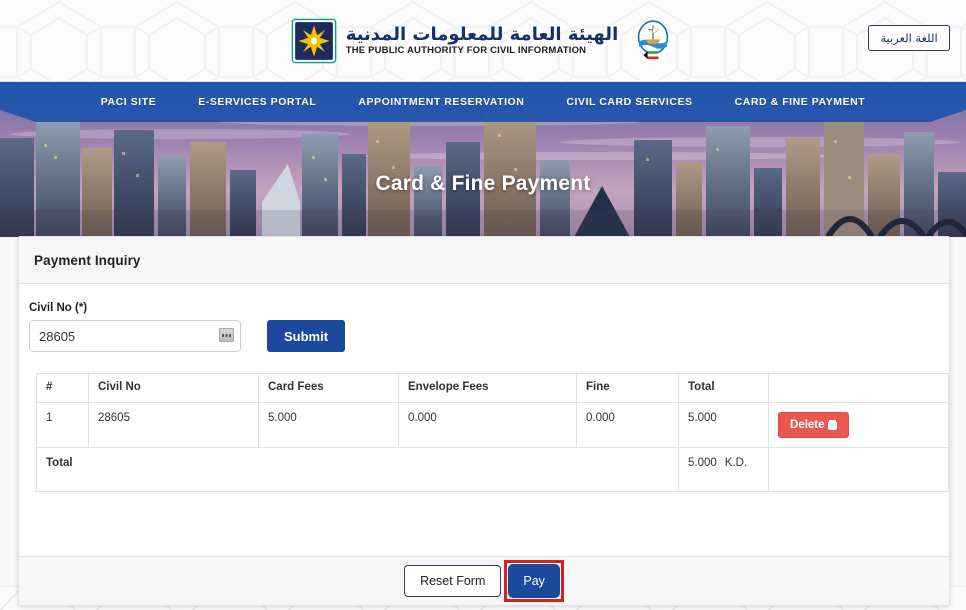 The height and width of the screenshot is (610, 966). What do you see at coordinates (62, 425) in the screenshot?
I see `cell-index: 1` at bounding box center [62, 425].